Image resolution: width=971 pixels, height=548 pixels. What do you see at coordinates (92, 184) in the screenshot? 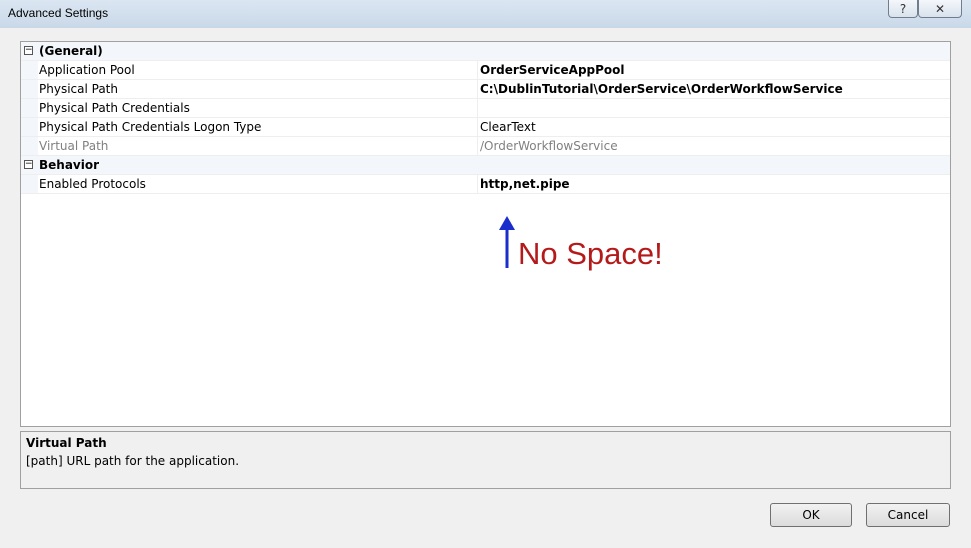
I see `property-name: Enabled Protocols` at bounding box center [92, 184].